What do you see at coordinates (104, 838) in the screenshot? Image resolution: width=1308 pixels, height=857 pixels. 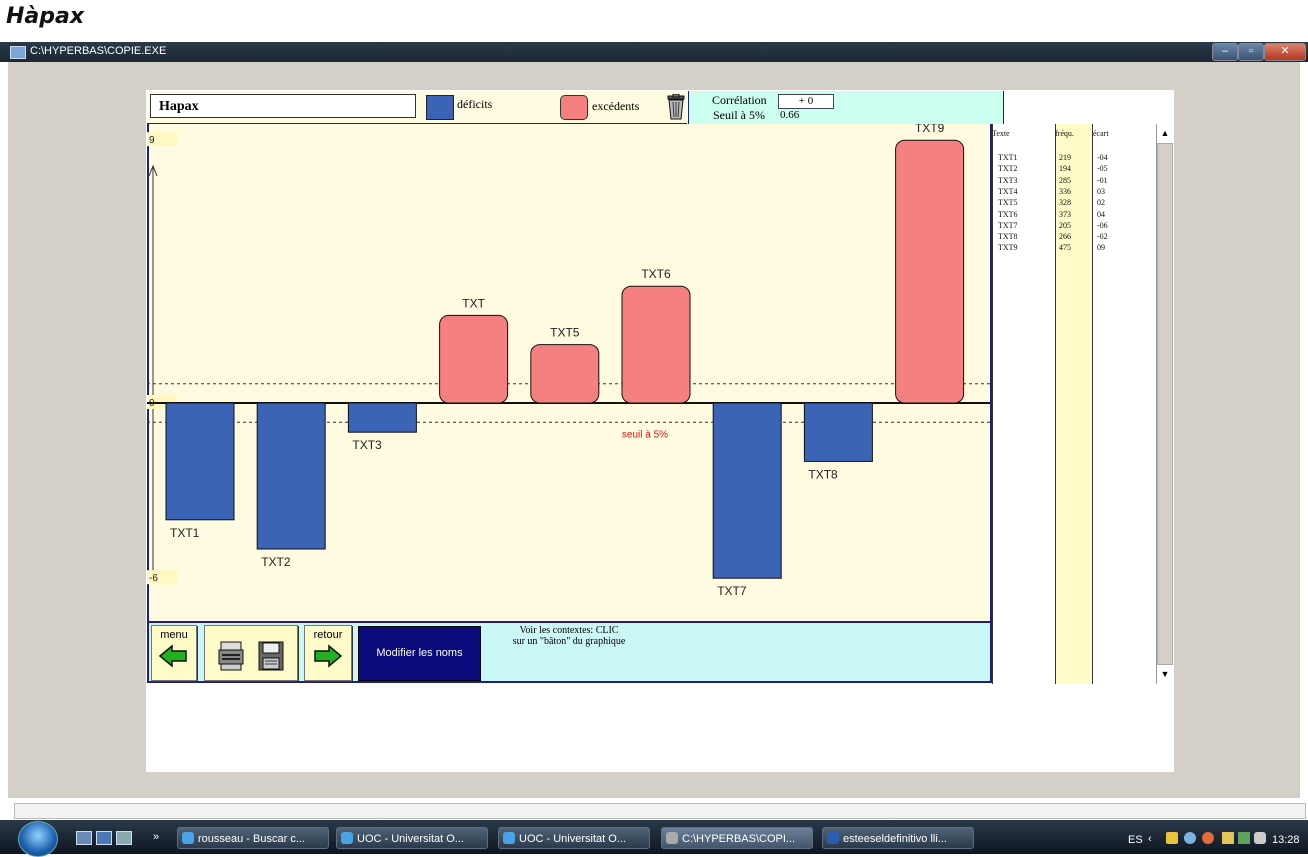 I see `switch-windows-icon` at bounding box center [104, 838].